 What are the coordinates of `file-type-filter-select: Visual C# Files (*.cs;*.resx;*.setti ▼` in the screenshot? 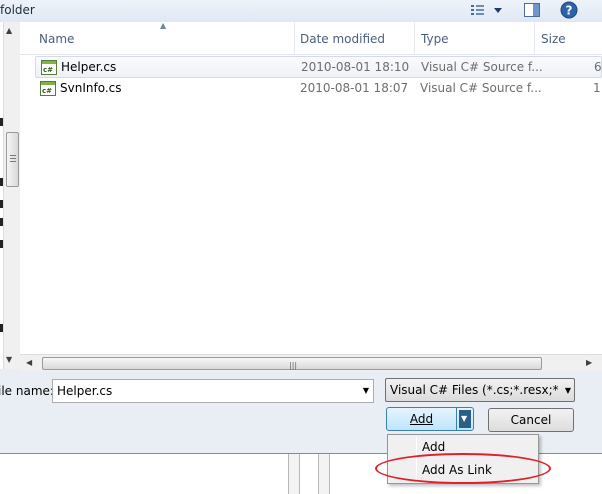 It's located at (480, 390).